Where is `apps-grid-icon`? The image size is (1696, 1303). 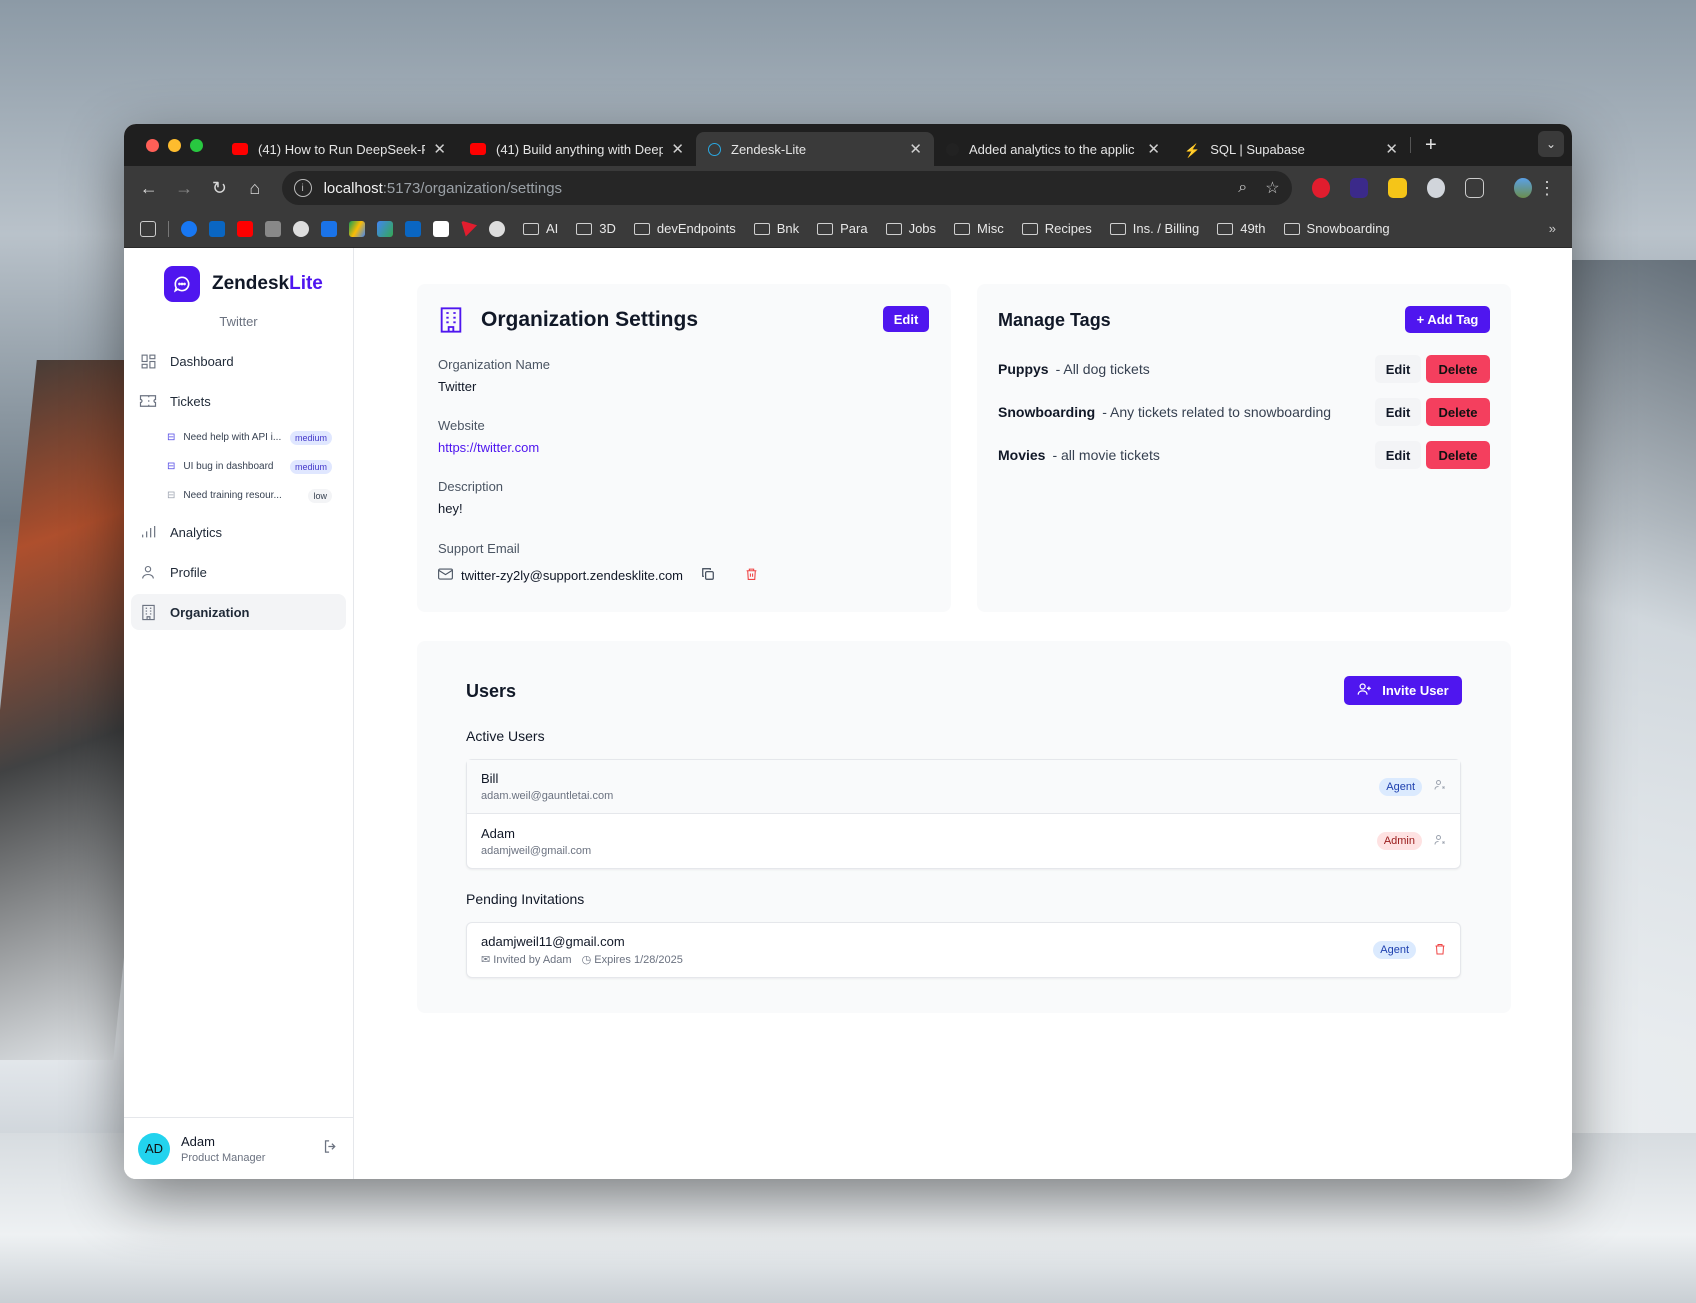
apps-grid-icon is located at coordinates (148, 228).